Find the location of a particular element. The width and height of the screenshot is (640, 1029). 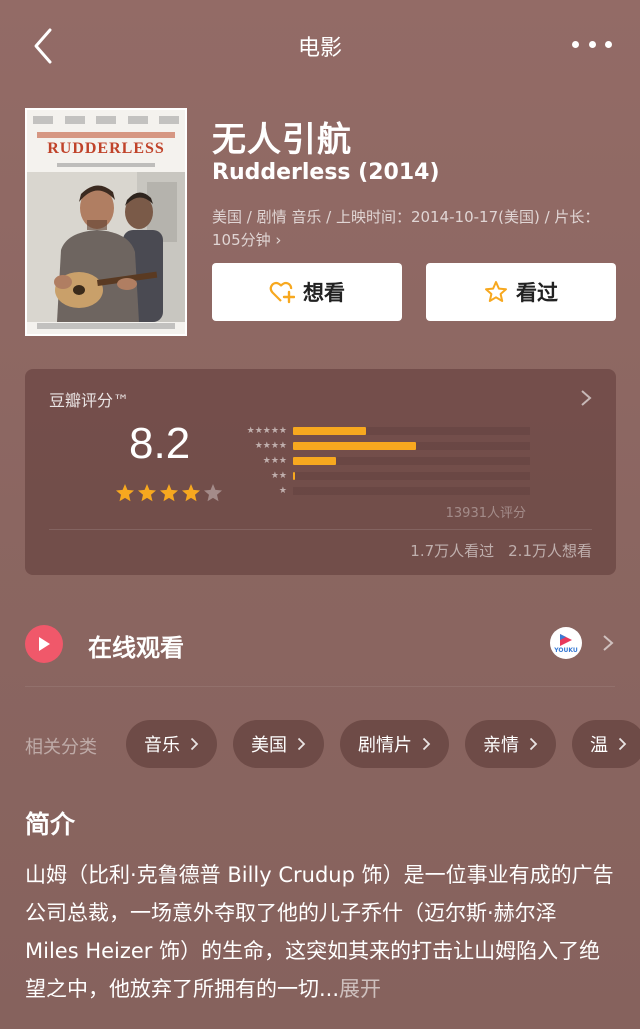

category-chip: 美国 is located at coordinates (278, 744).